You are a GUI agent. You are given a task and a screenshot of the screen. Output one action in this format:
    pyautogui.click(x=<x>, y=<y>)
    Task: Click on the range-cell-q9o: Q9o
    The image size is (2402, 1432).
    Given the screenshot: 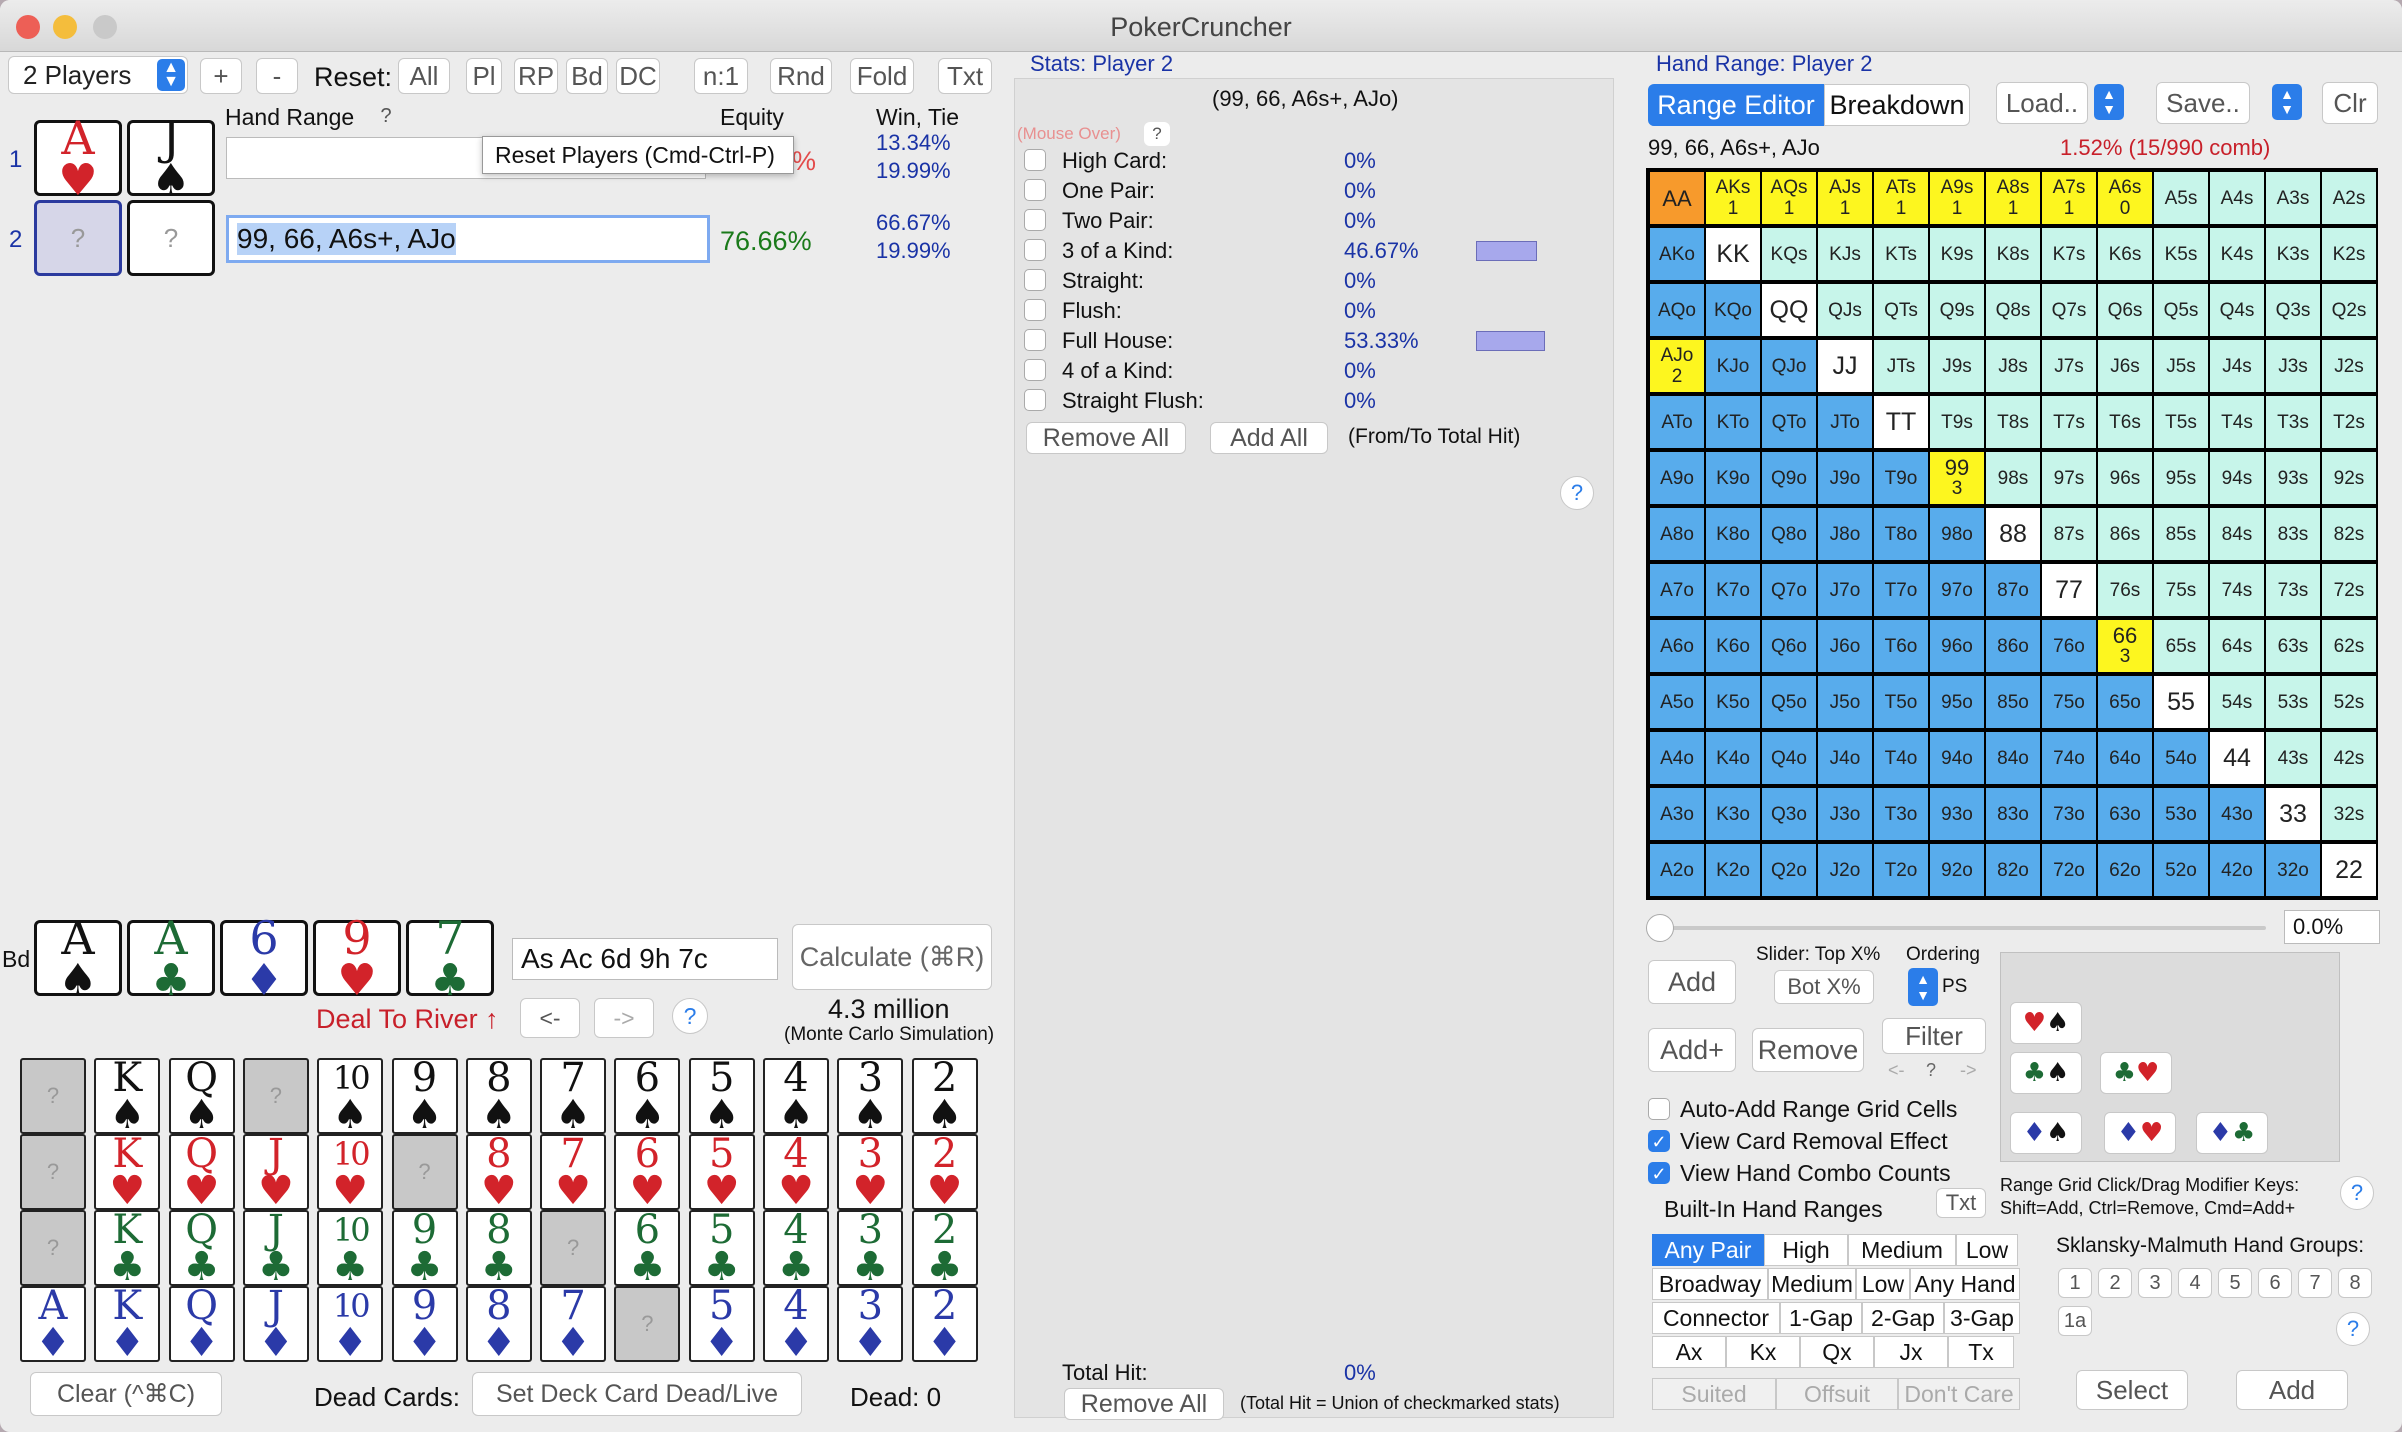 What is the action you would take?
    pyautogui.click(x=1789, y=478)
    